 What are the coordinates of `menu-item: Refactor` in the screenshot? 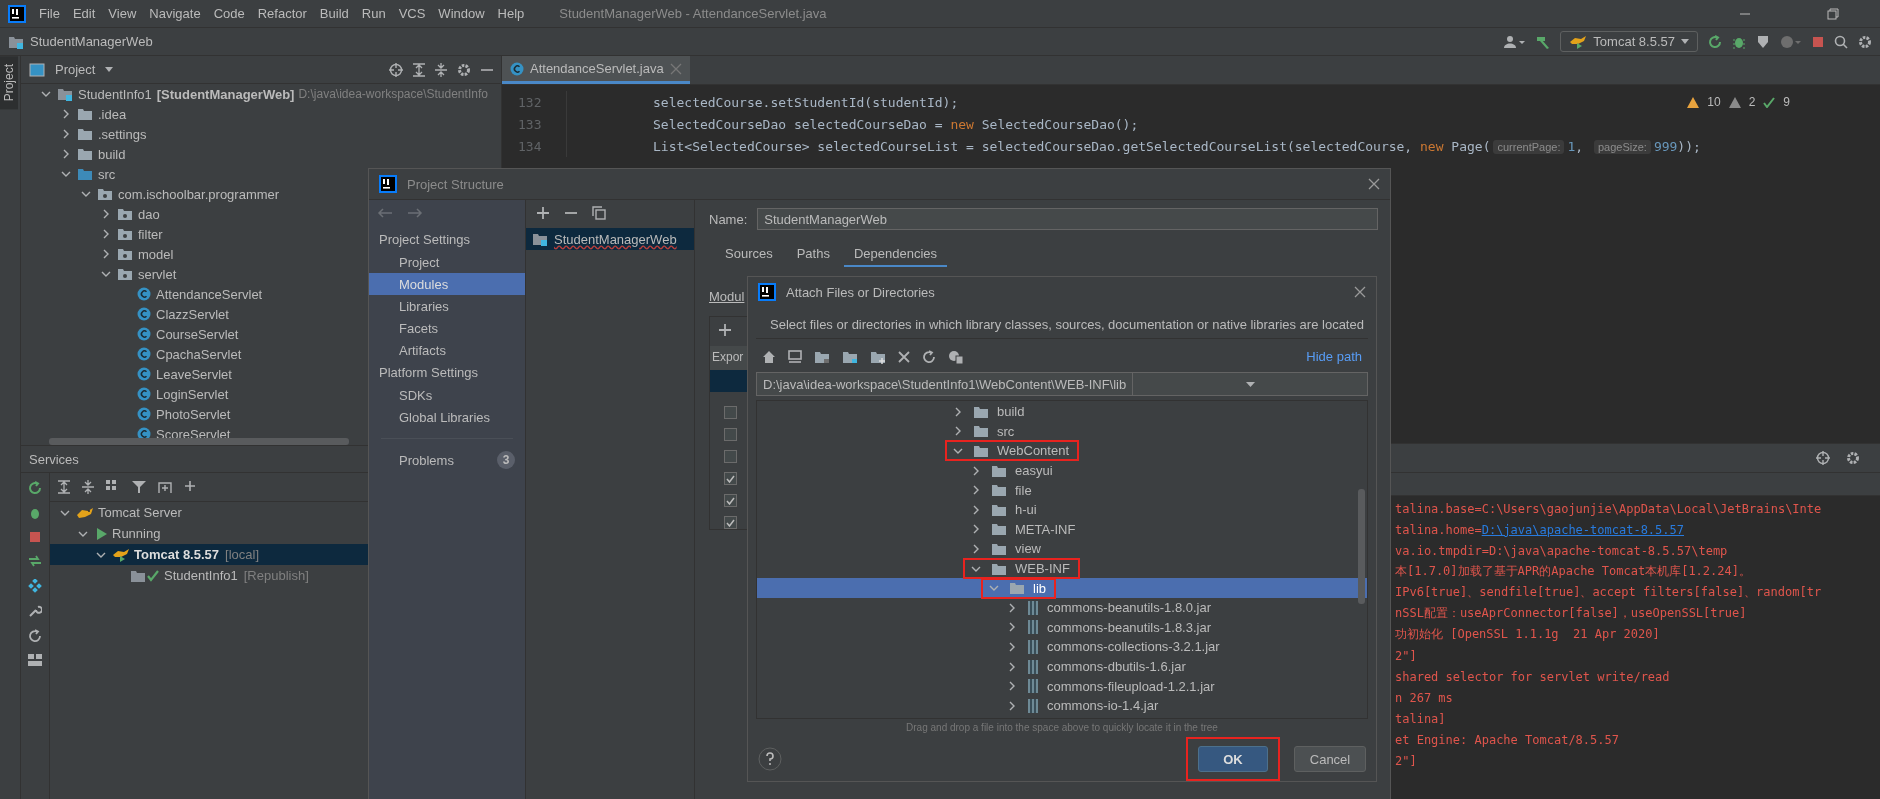 It's located at (282, 13).